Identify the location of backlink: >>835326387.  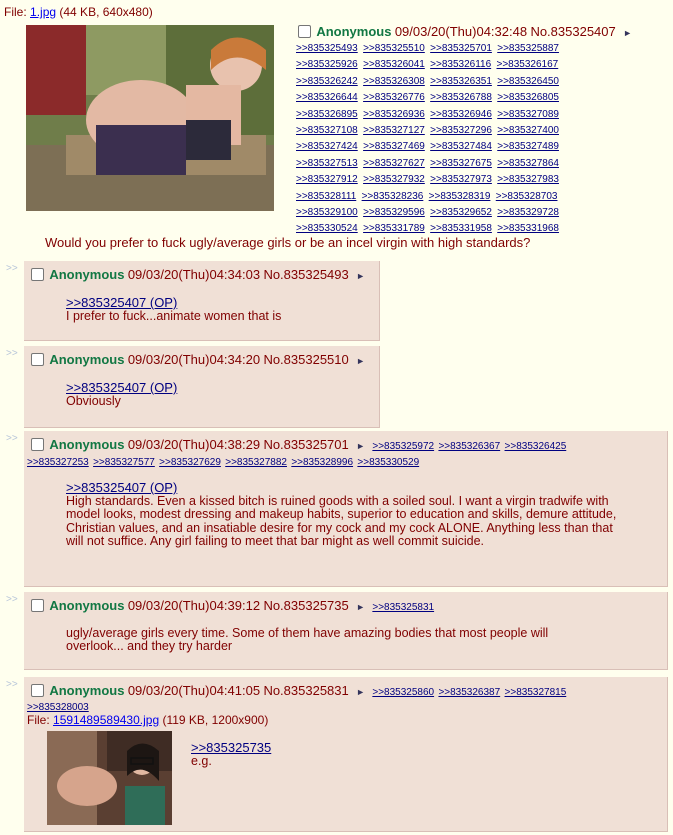
(469, 692).